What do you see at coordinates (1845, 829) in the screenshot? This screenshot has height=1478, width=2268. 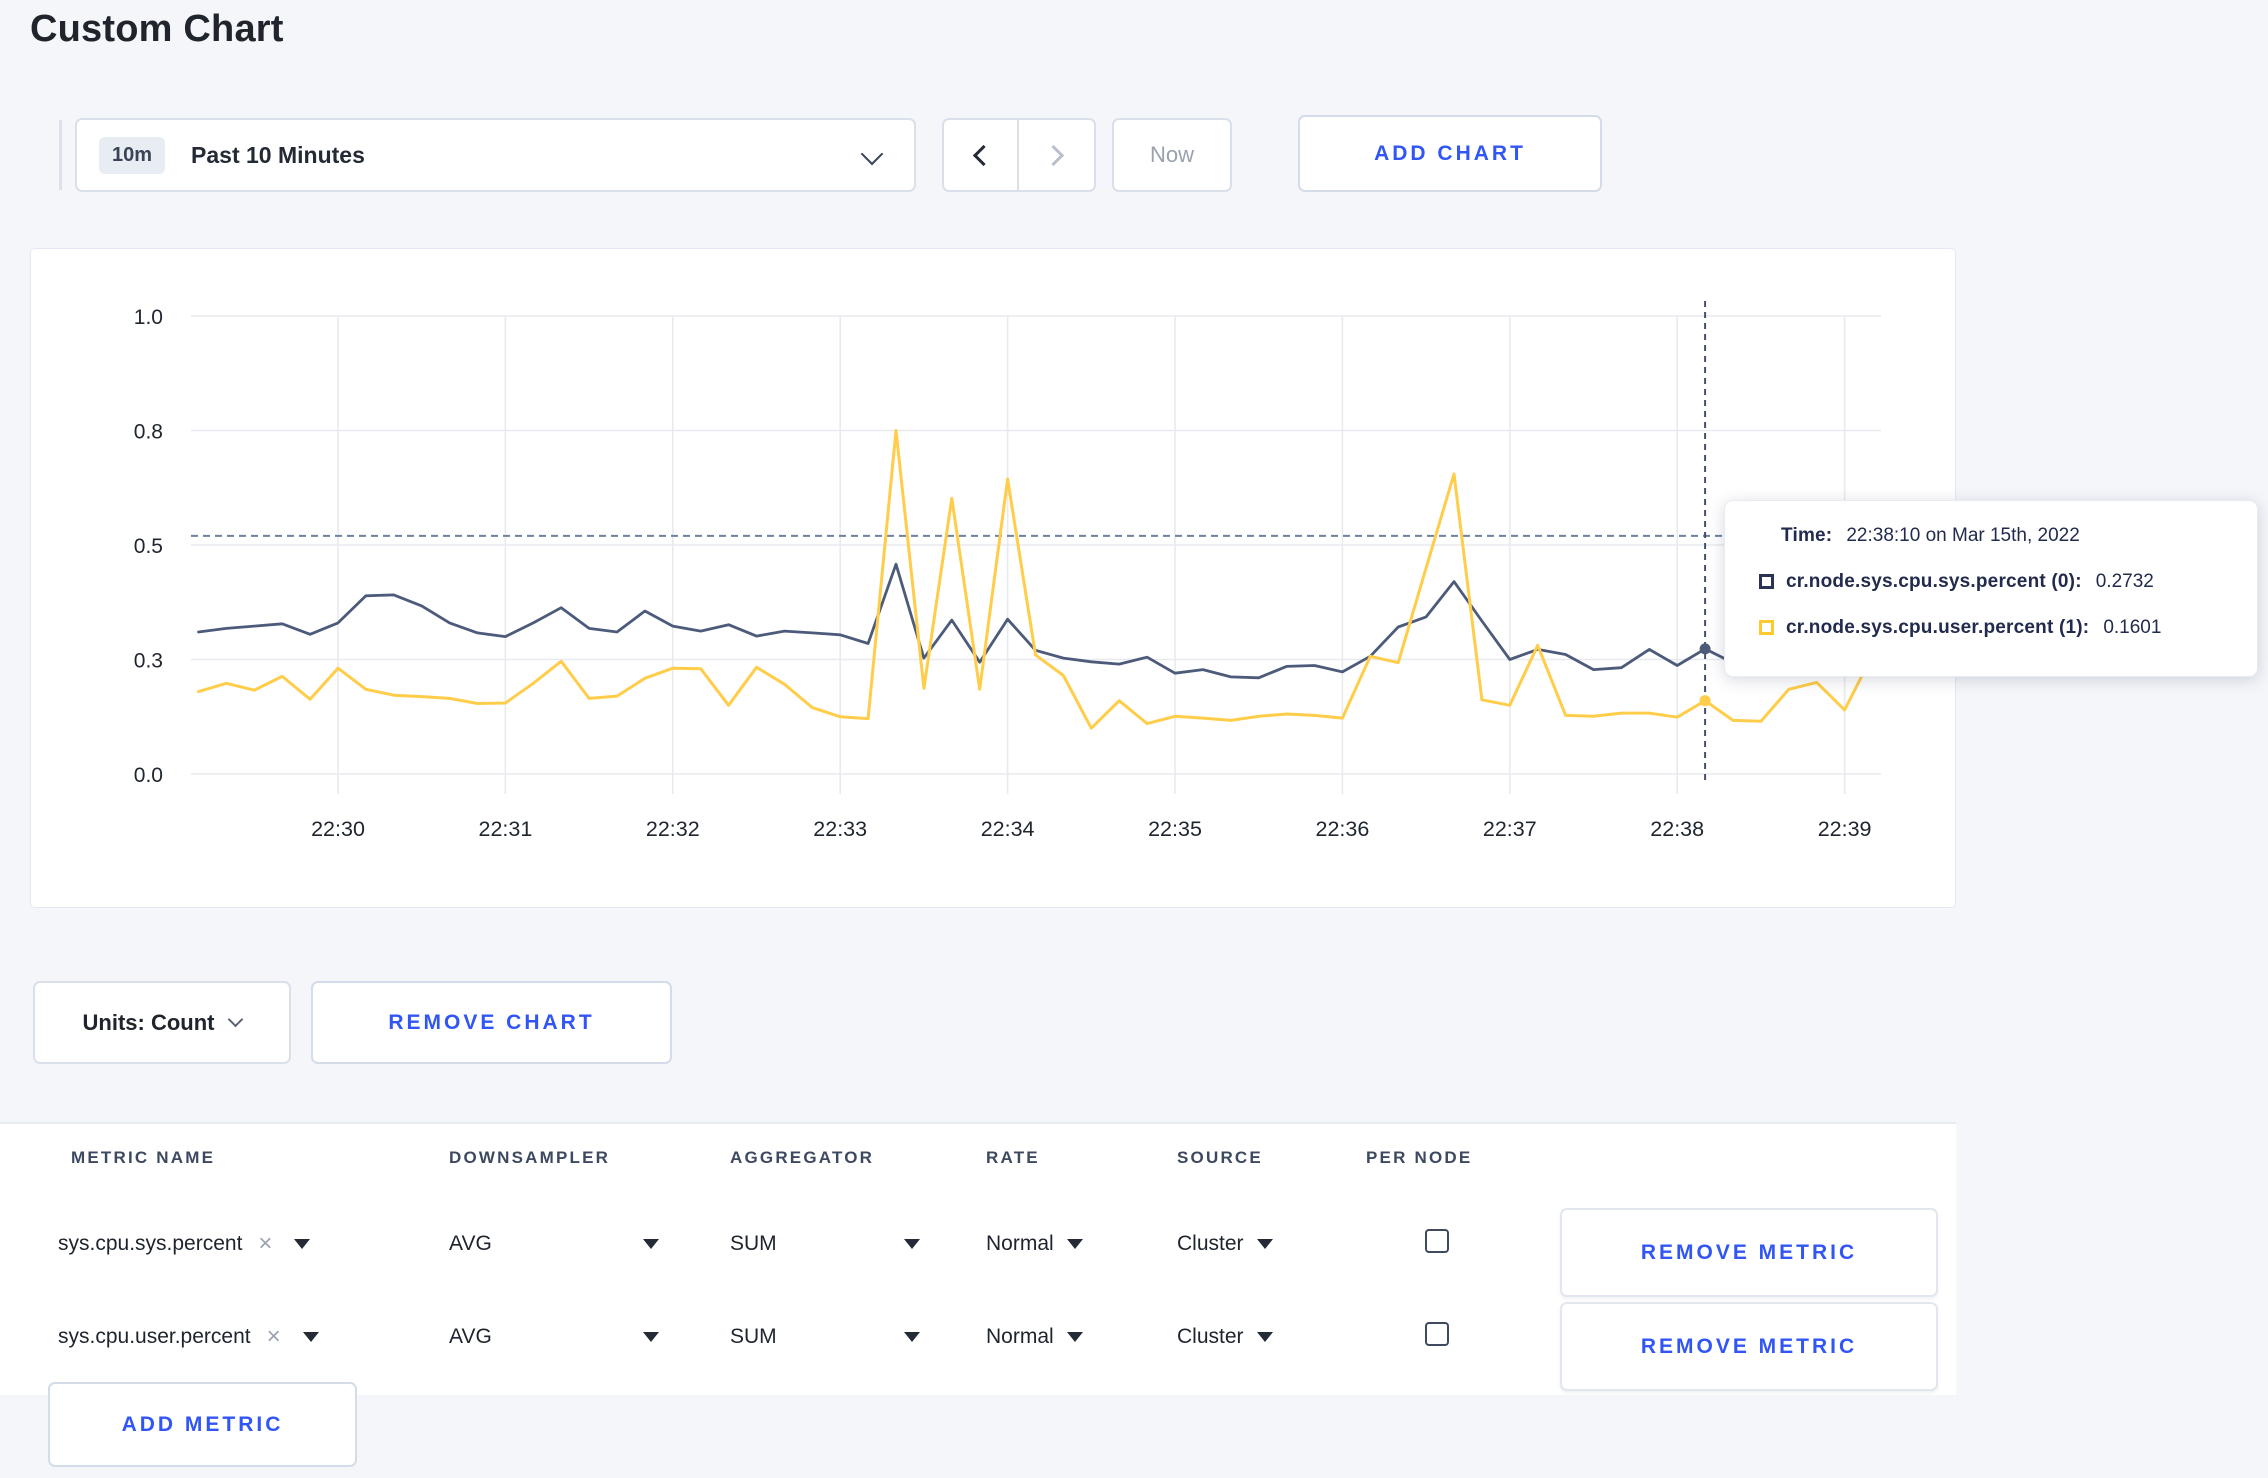 I see `x-axis-tick-label: 22:39` at bounding box center [1845, 829].